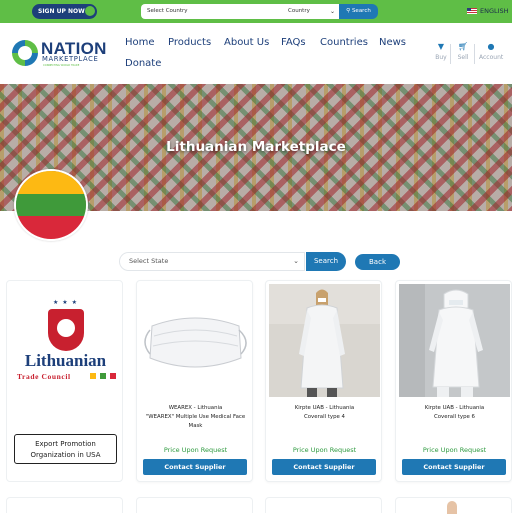 This screenshot has height=514, width=512. Describe the element at coordinates (463, 51) in the screenshot. I see `sell-link: 🛒︎ Sell` at that location.